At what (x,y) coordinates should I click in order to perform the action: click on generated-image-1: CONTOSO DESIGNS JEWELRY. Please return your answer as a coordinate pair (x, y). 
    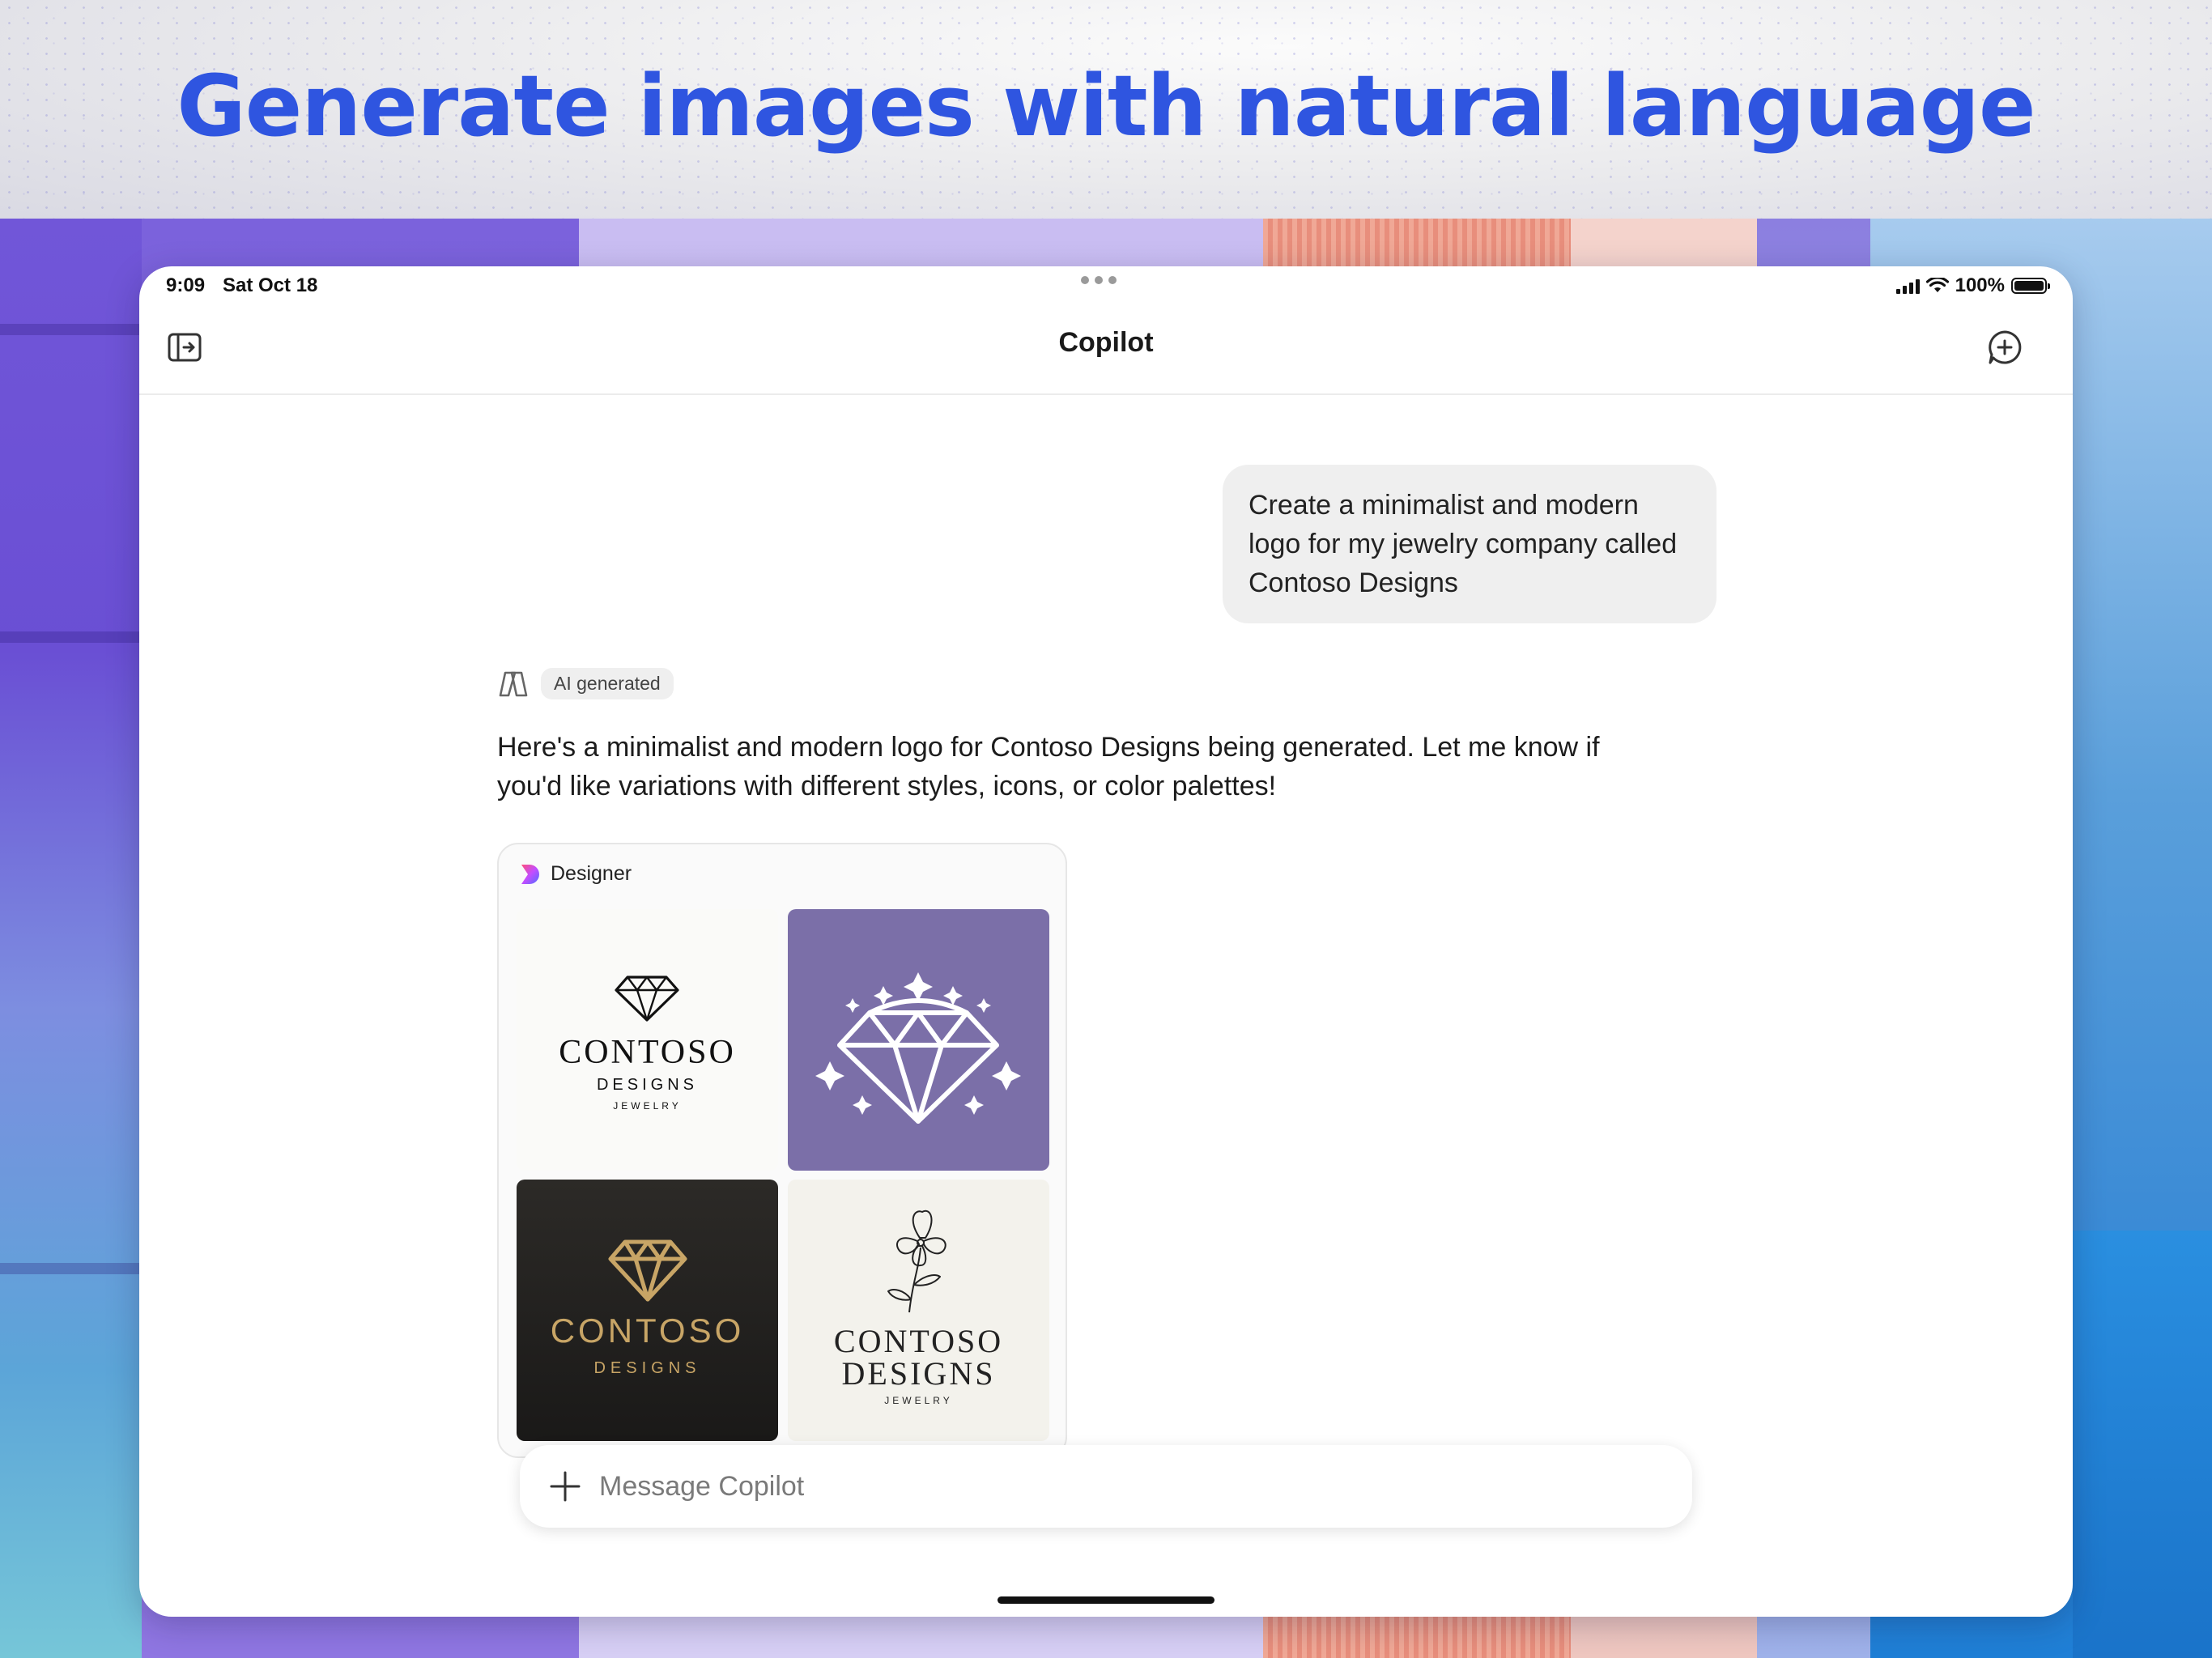
    Looking at the image, I should click on (648, 1040).